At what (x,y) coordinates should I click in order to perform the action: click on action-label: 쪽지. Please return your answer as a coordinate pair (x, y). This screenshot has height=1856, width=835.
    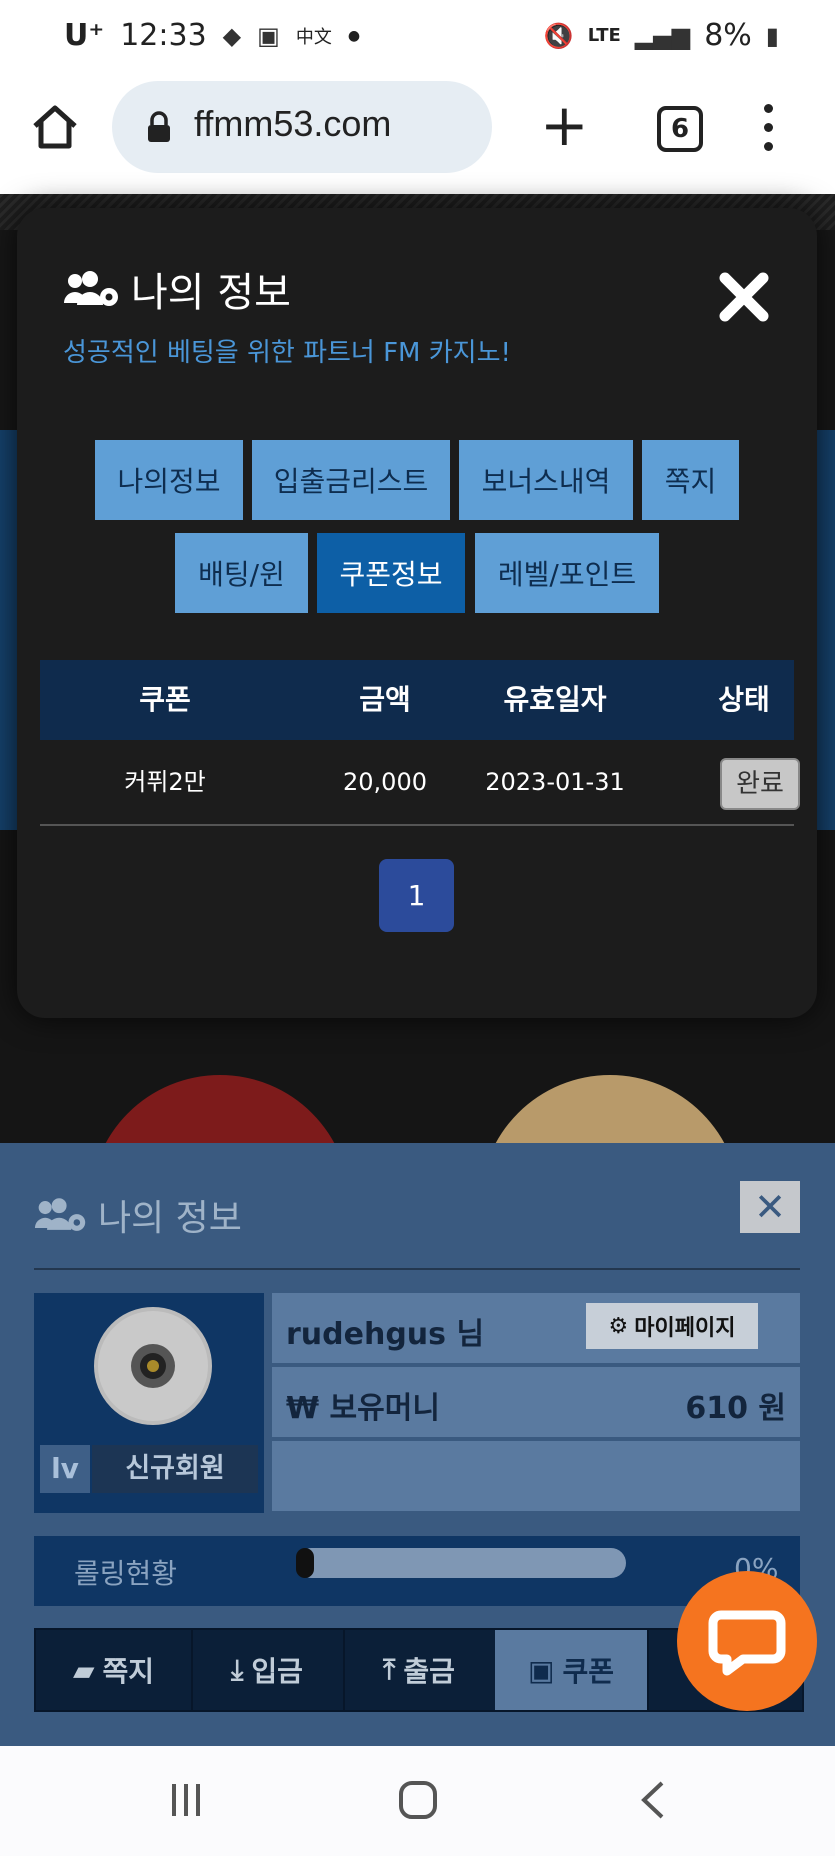
    Looking at the image, I should click on (128, 1671).